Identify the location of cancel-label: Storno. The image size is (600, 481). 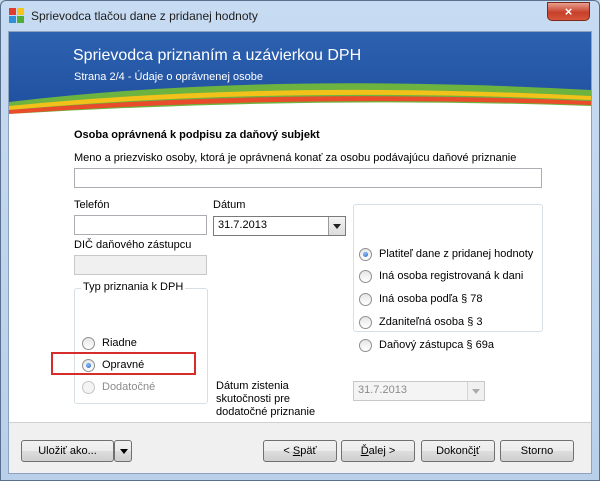
(537, 451).